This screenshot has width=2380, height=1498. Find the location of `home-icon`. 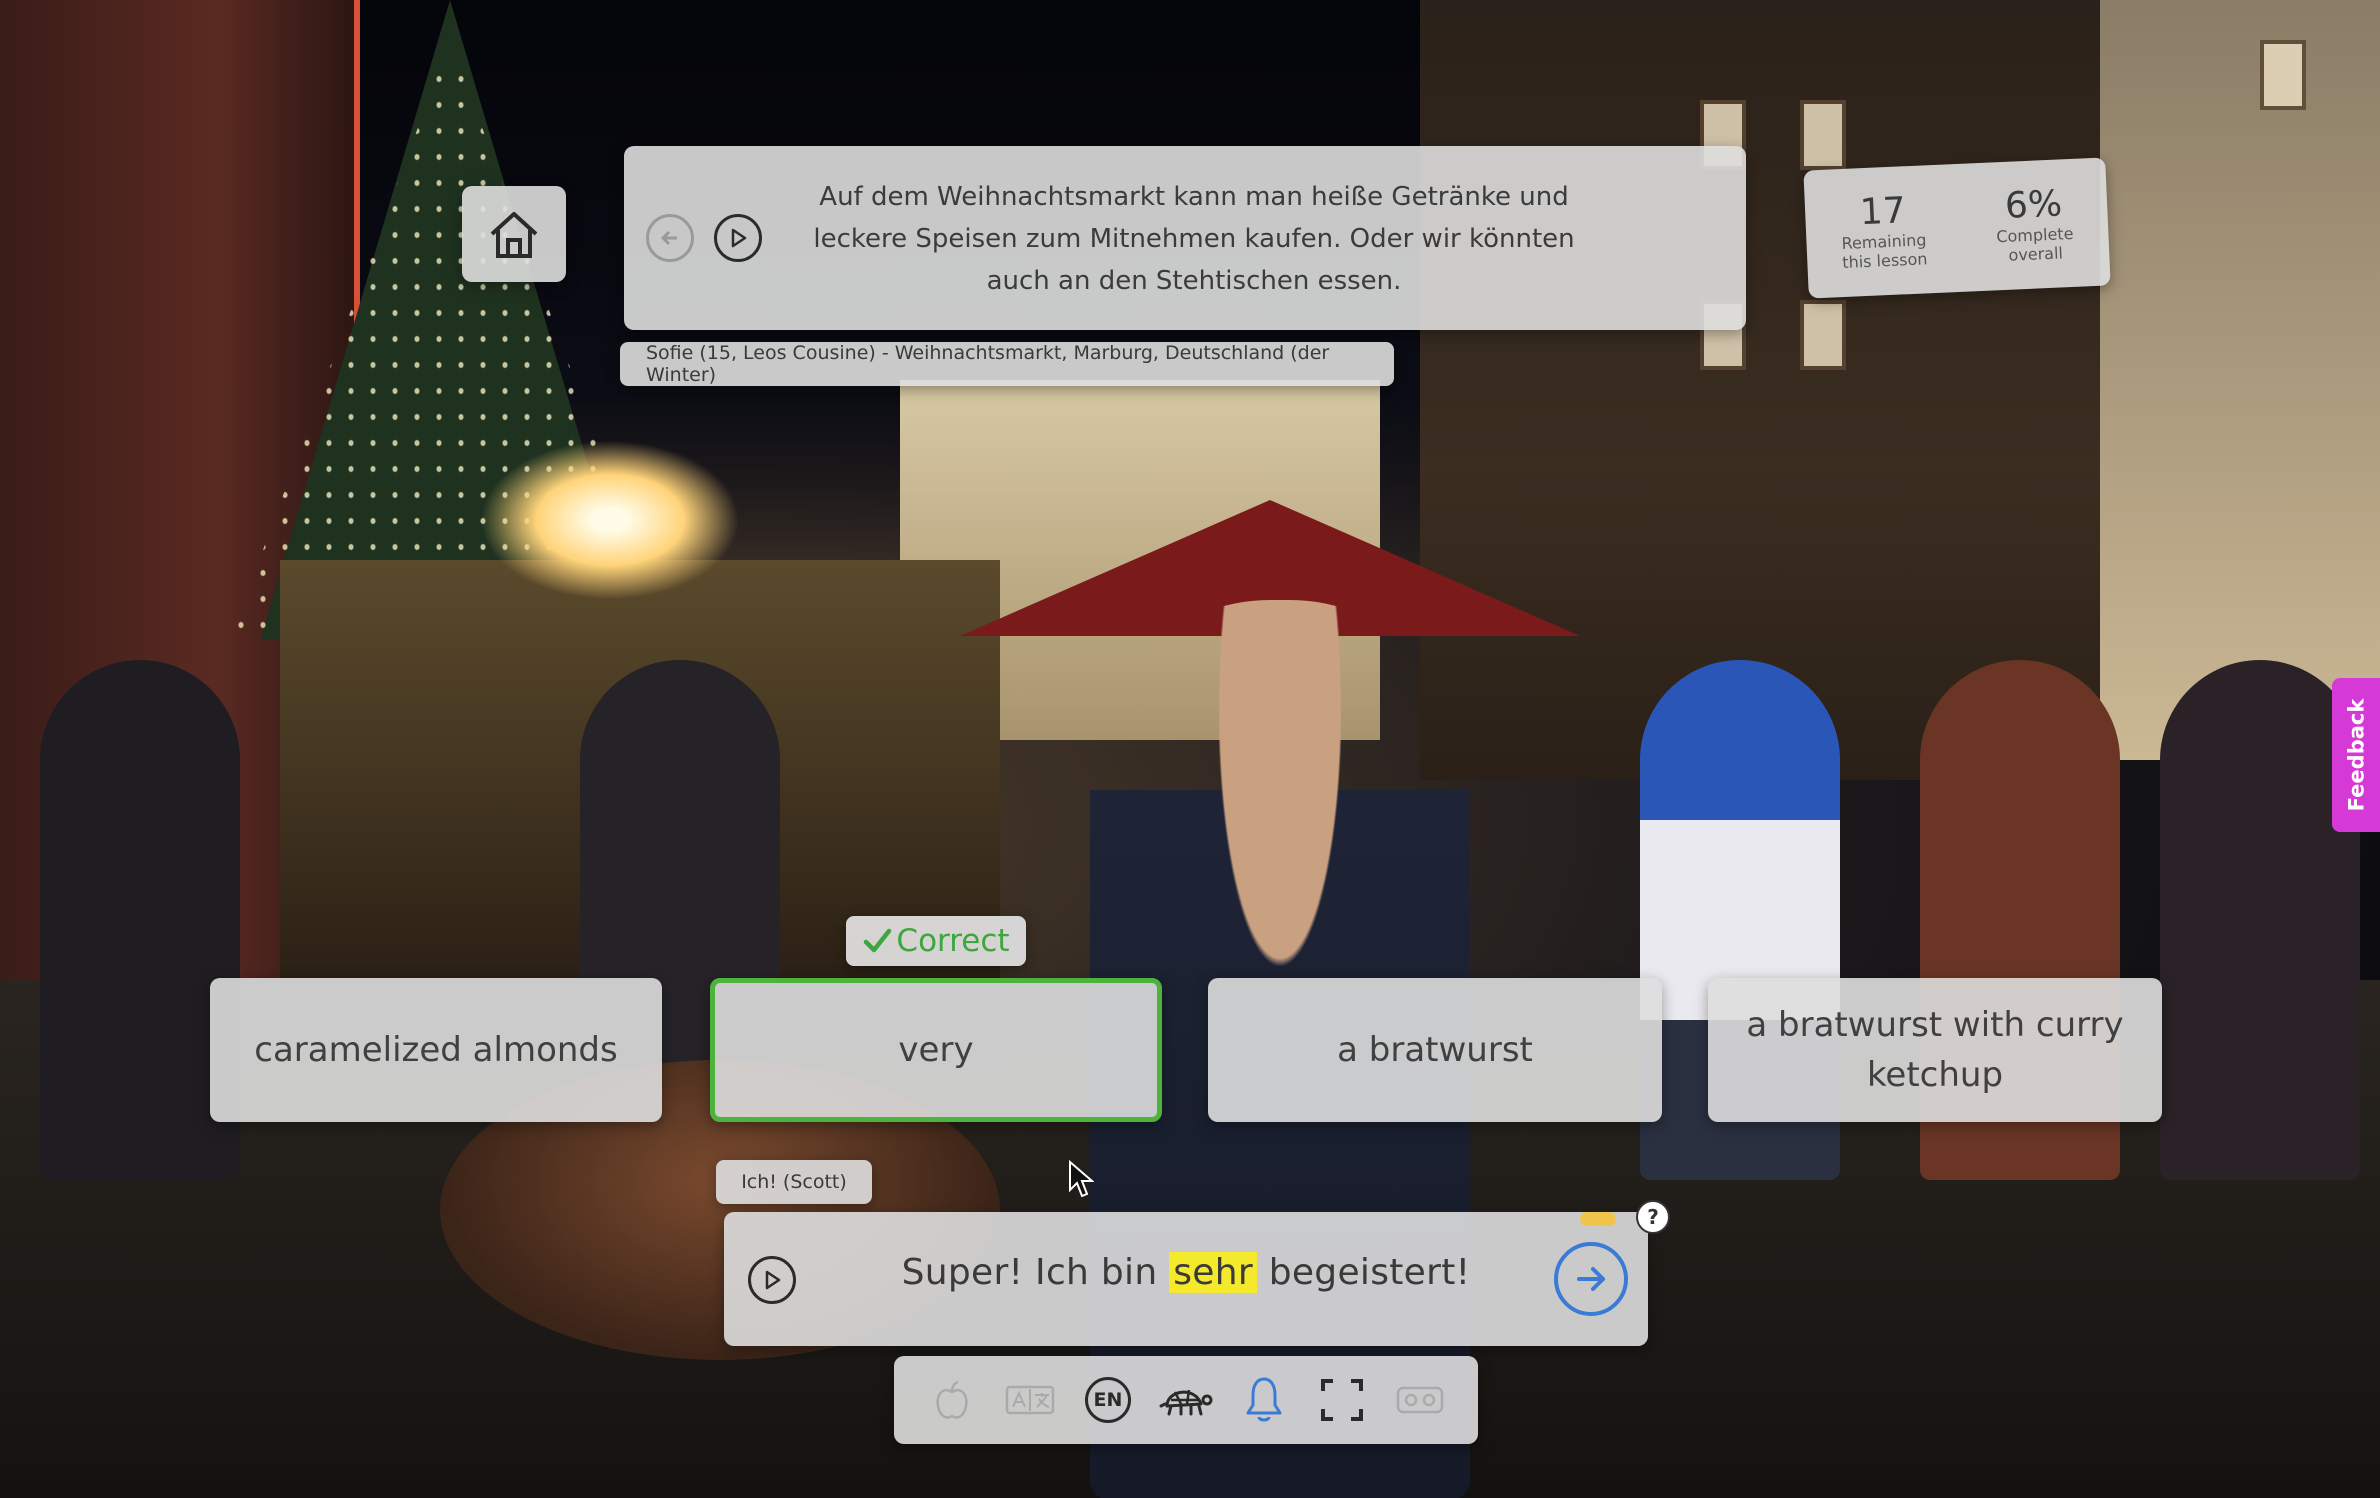

home-icon is located at coordinates (514, 235).